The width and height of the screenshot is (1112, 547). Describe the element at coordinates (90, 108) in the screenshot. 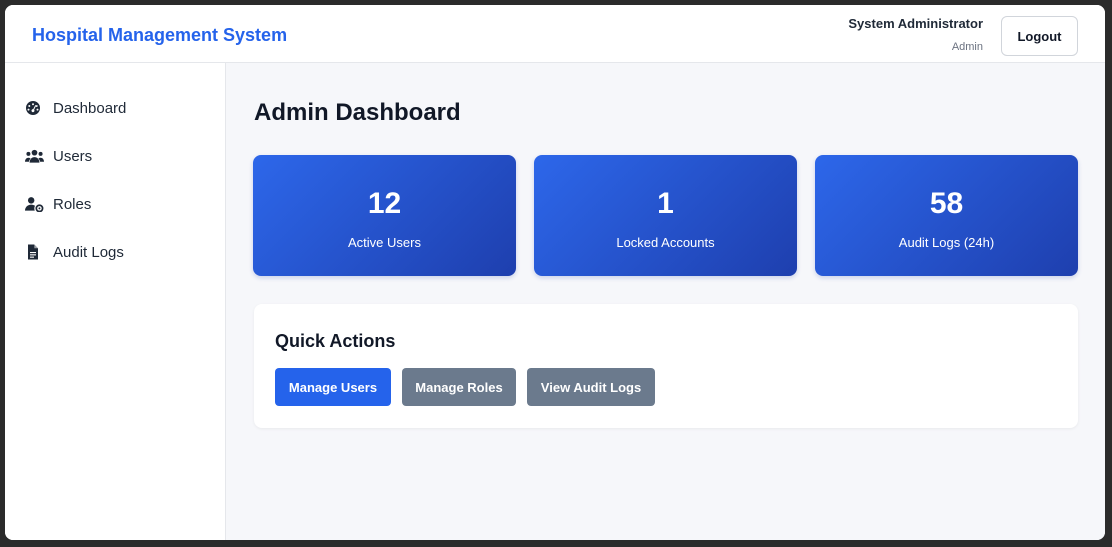

I see `sidebar-item-label: Dashboard` at that location.